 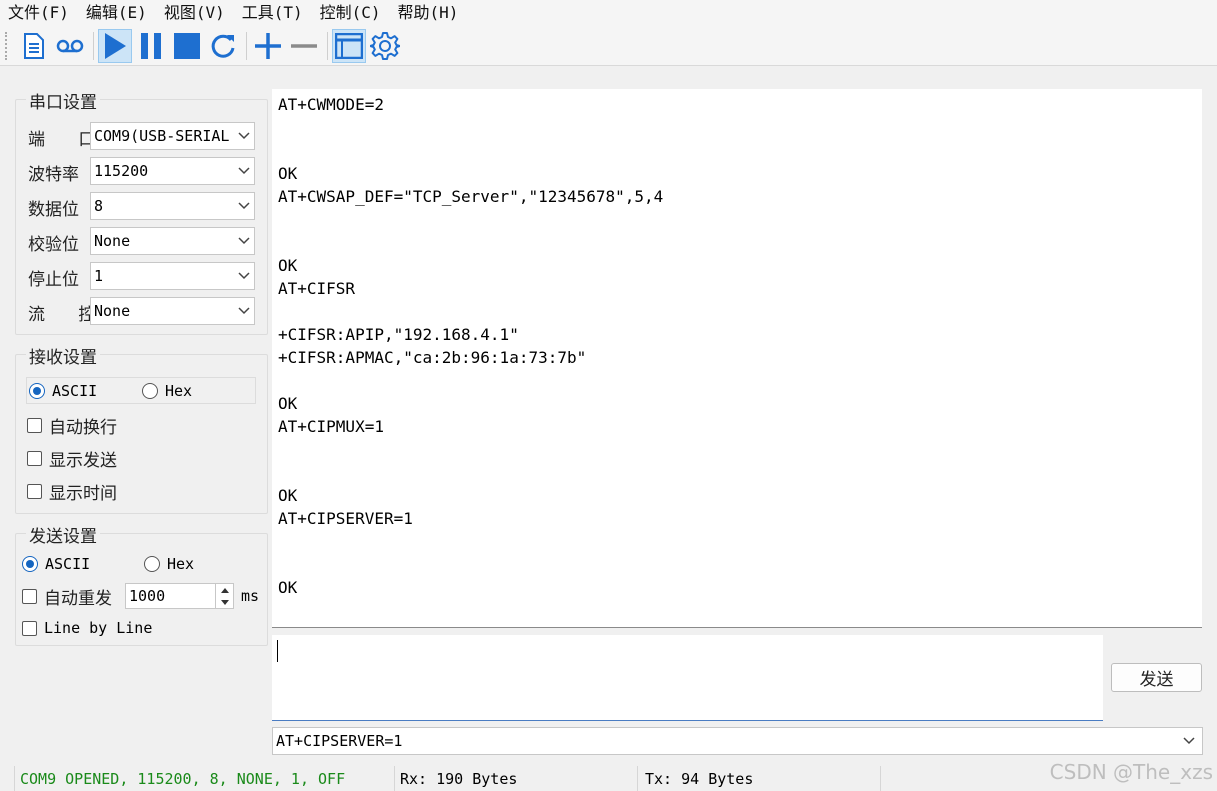 I want to click on receive-hex-radio: Hex, so click(x=167, y=391).